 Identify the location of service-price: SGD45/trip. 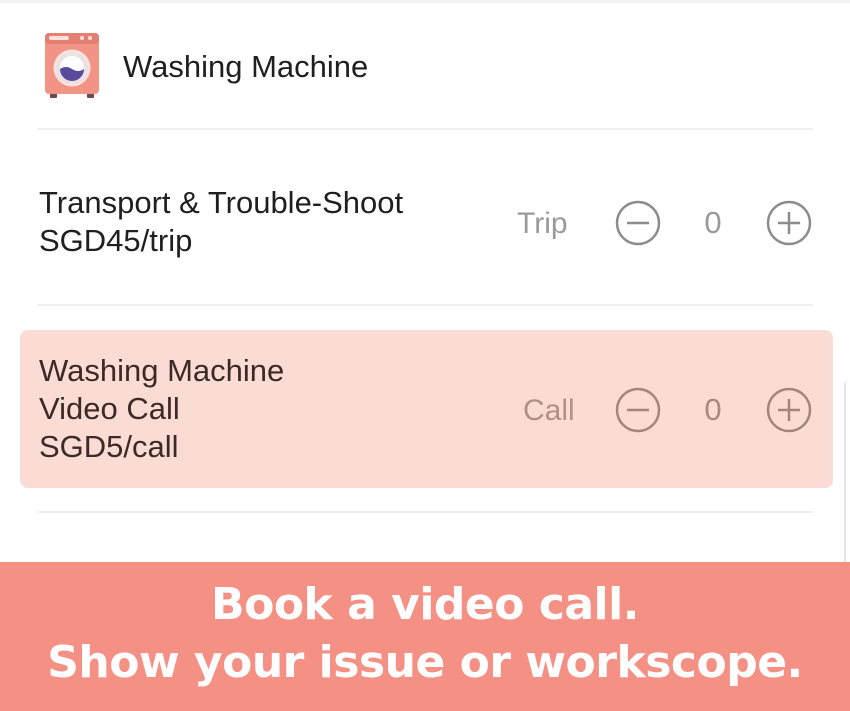
(116, 240).